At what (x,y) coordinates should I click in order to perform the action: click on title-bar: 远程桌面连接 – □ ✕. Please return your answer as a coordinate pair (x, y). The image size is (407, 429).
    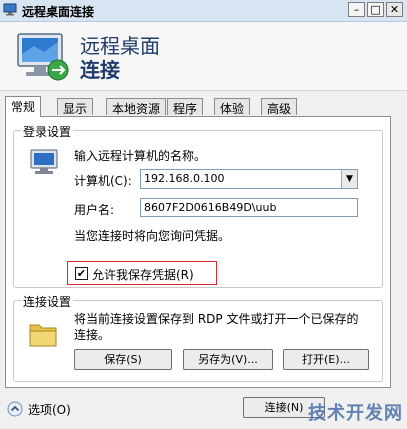
    Looking at the image, I should click on (203, 11).